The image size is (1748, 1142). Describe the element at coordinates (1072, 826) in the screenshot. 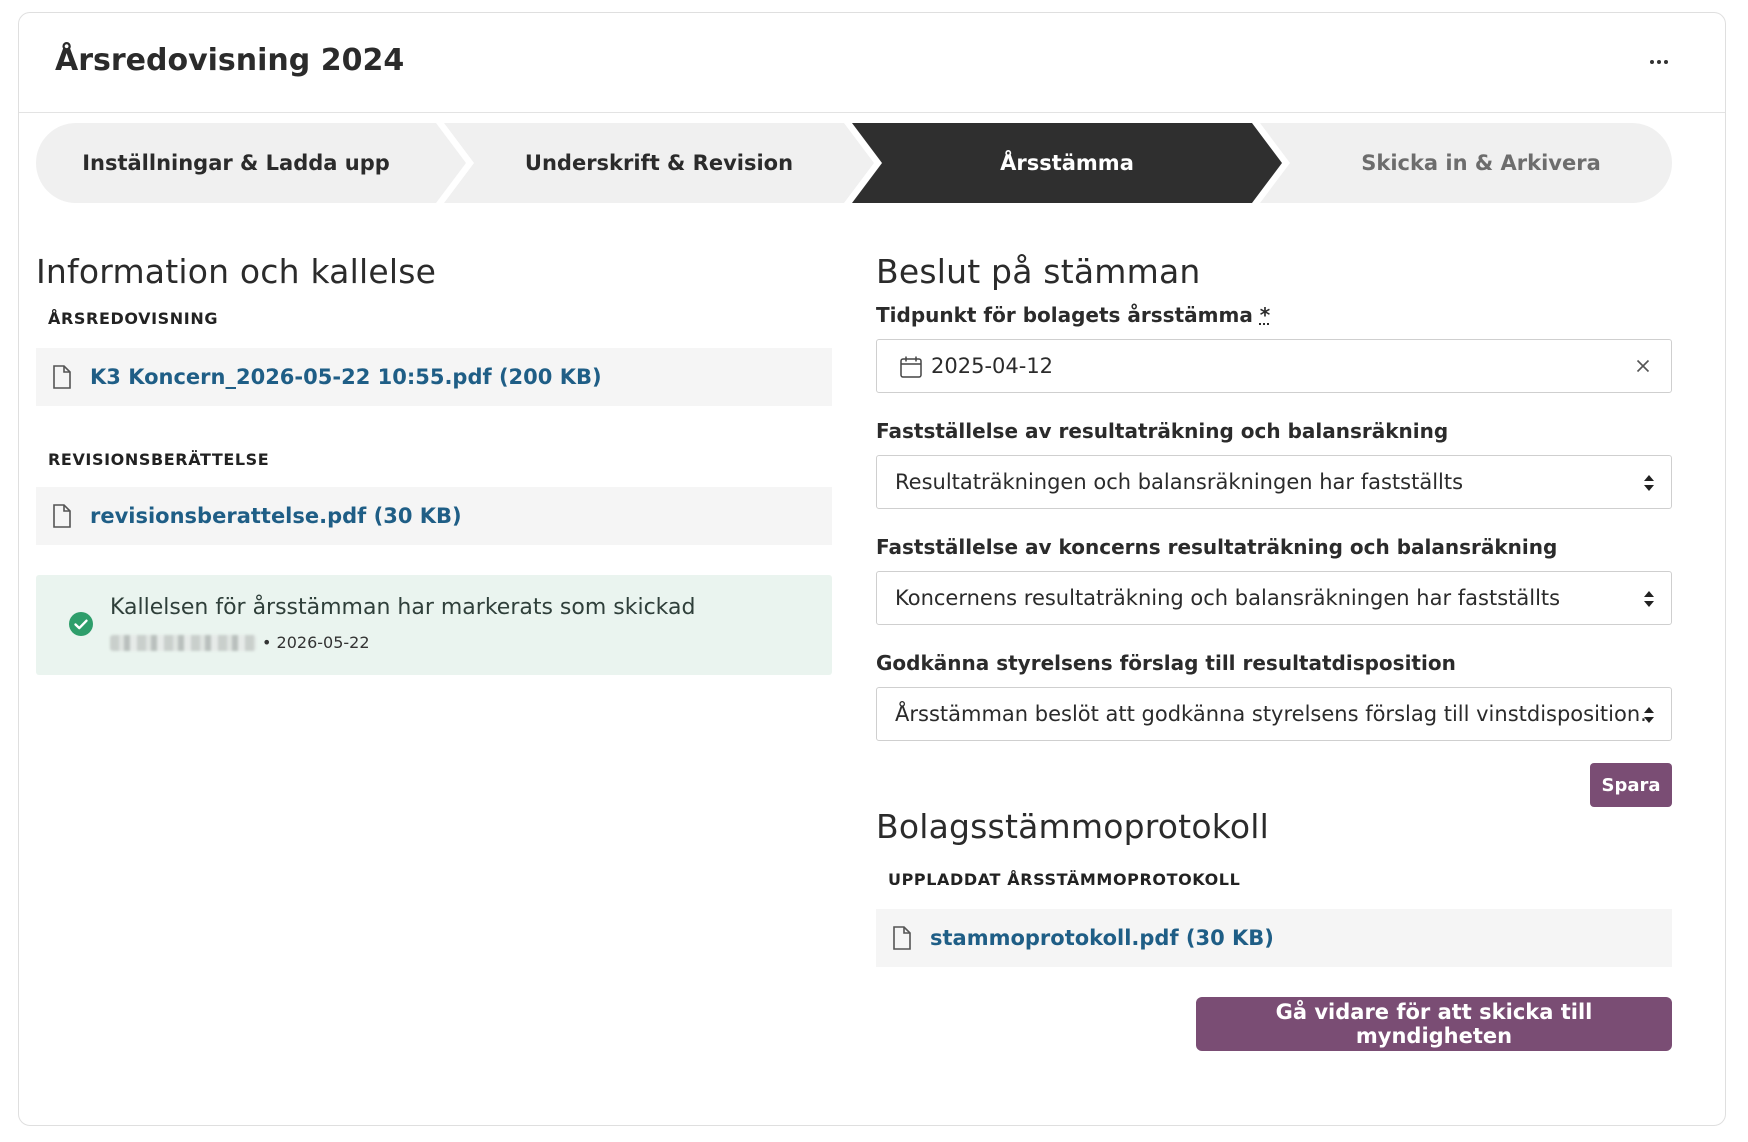

I see `section-title-minutes: Bolagsstämmoprotokoll` at that location.